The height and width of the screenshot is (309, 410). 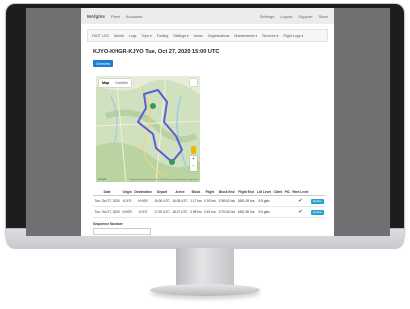 What do you see at coordinates (162, 192) in the screenshot?
I see `col-depart: Depart` at bounding box center [162, 192].